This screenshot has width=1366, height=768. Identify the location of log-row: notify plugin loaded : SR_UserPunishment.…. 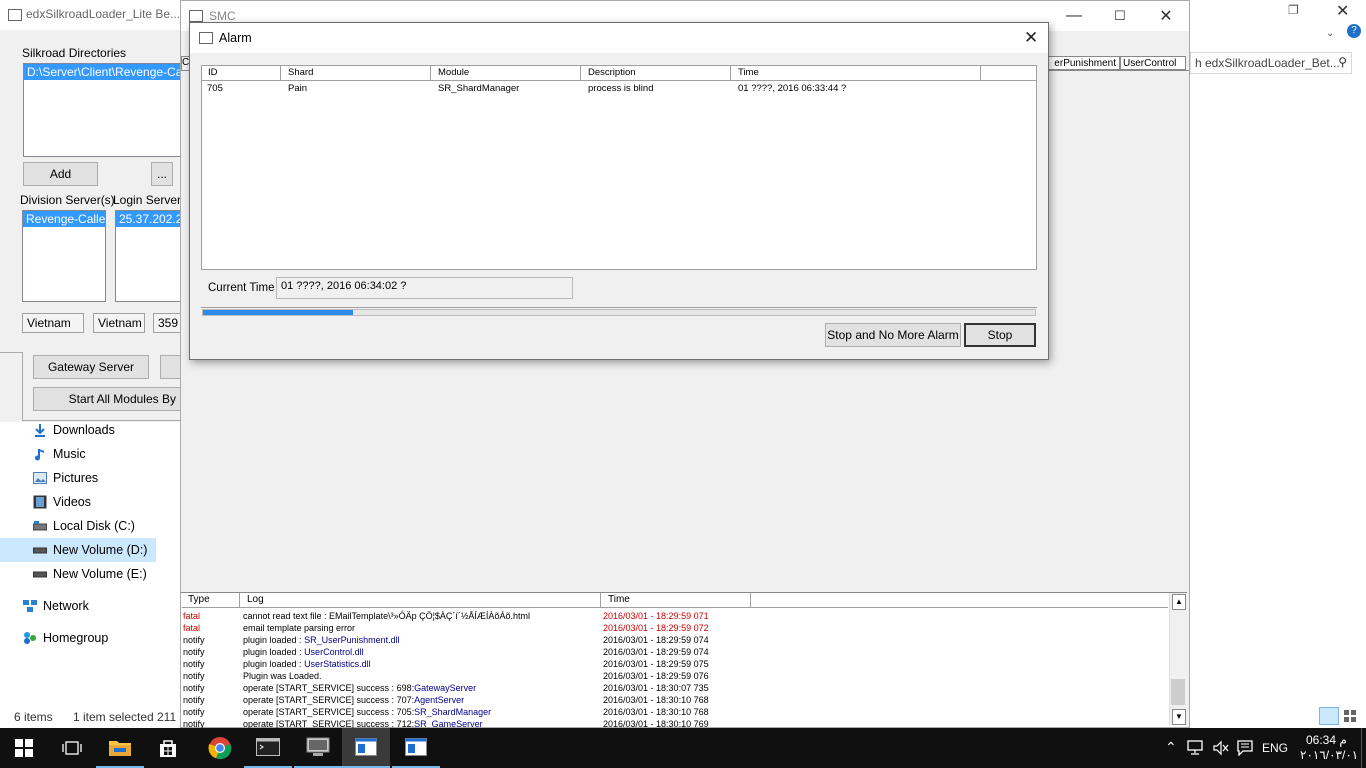
(675, 640).